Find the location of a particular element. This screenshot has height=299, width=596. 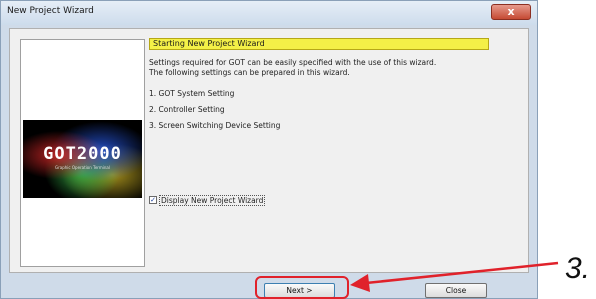

callout-arrow is located at coordinates (454, 276).